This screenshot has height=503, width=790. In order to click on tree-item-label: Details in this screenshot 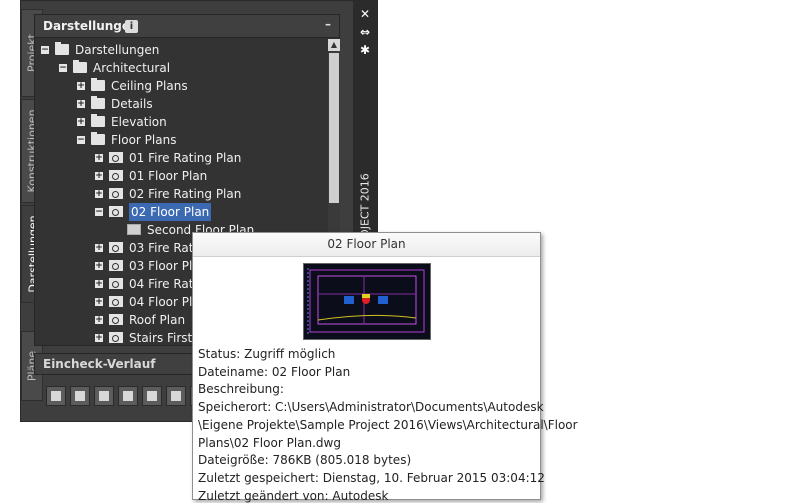, I will do `click(132, 104)`.